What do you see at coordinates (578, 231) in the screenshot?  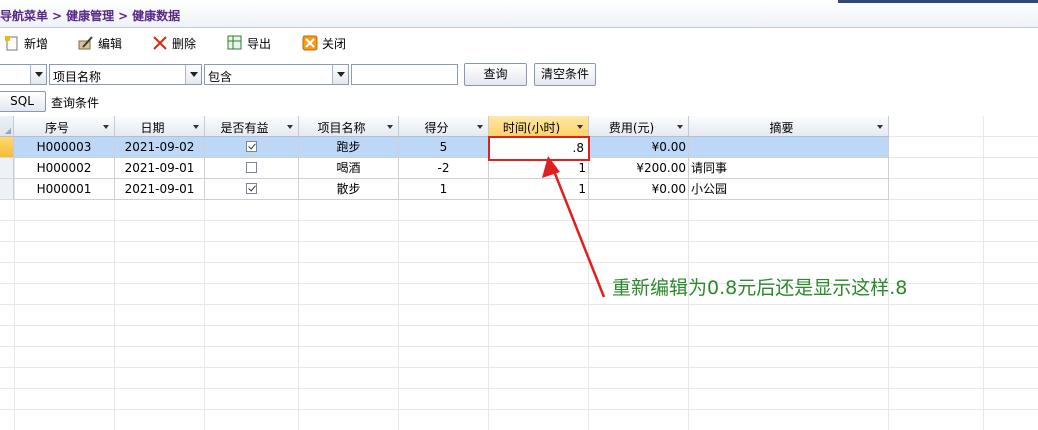 I see `annotation-arrow-line` at bounding box center [578, 231].